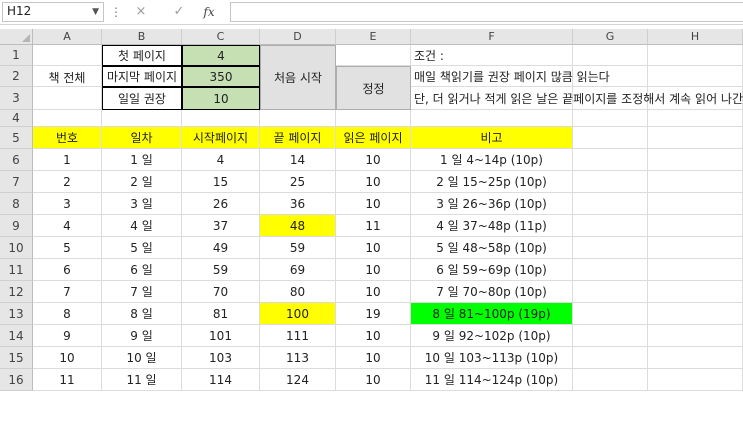  Describe the element at coordinates (142, 226) in the screenshot. I see `row-day: 4 일` at that location.